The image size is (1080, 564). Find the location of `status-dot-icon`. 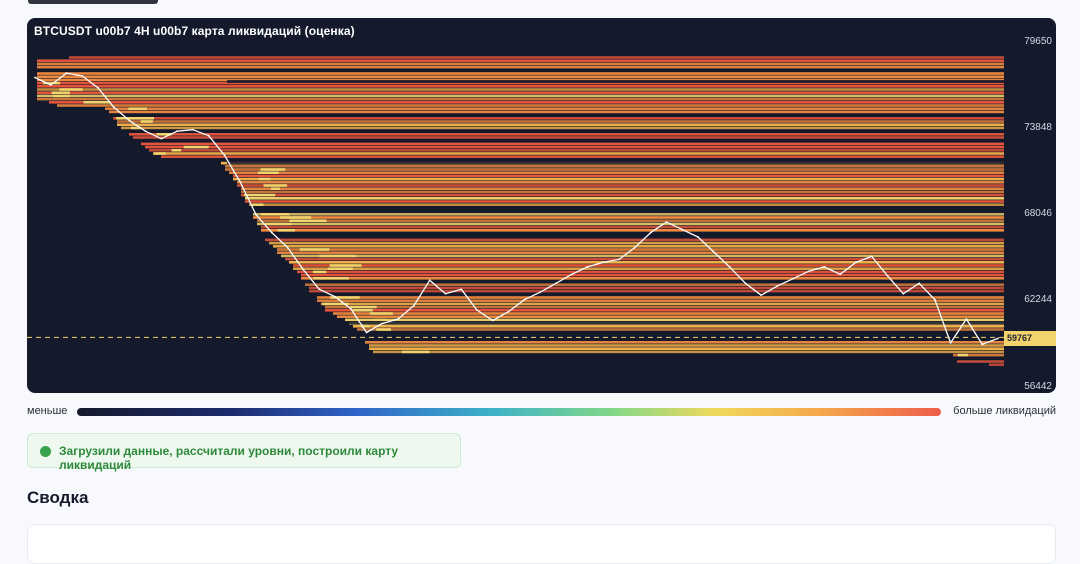

status-dot-icon is located at coordinates (45, 451).